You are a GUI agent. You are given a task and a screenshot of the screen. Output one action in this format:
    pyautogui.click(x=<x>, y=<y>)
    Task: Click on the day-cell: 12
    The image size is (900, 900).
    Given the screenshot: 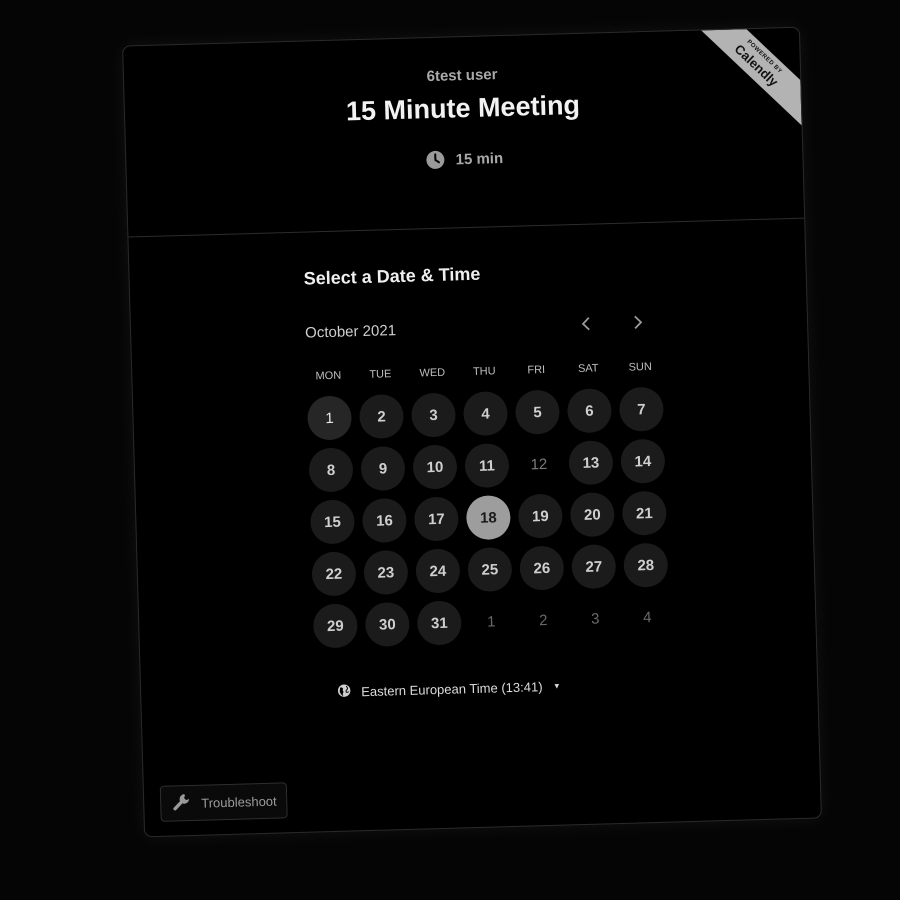 What is the action you would take?
    pyautogui.click(x=538, y=463)
    